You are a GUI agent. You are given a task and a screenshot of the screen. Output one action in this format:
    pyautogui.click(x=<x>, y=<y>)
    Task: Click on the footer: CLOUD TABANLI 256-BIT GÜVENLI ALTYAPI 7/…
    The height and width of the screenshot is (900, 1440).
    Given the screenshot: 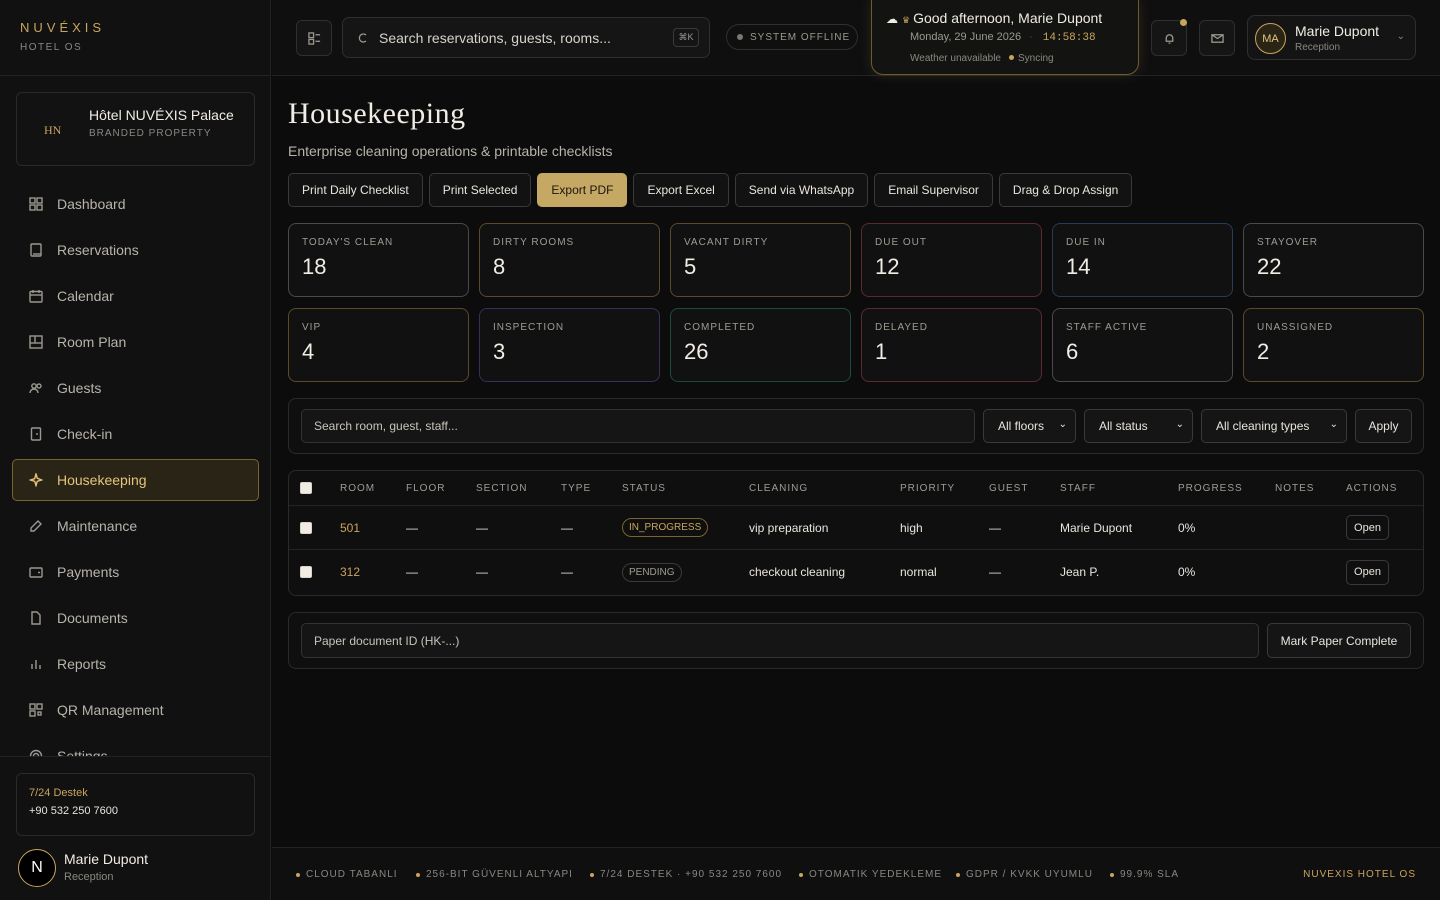 What is the action you would take?
    pyautogui.click(x=856, y=873)
    